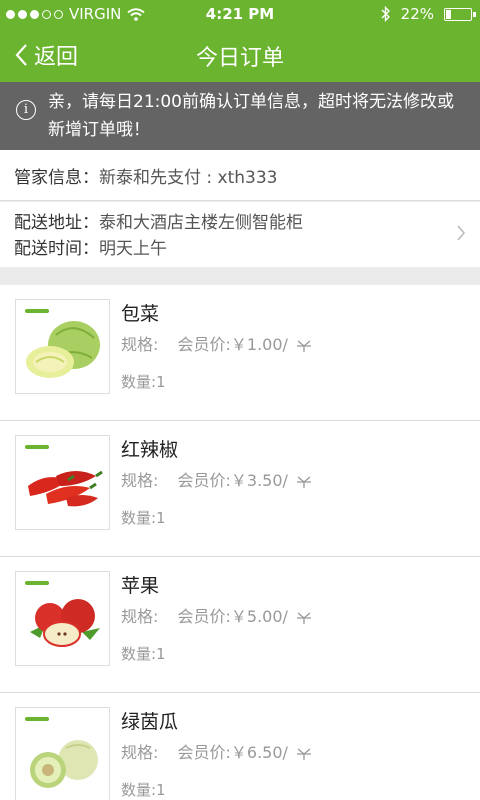  What do you see at coordinates (461, 233) in the screenshot?
I see `chevron-right-icon` at bounding box center [461, 233].